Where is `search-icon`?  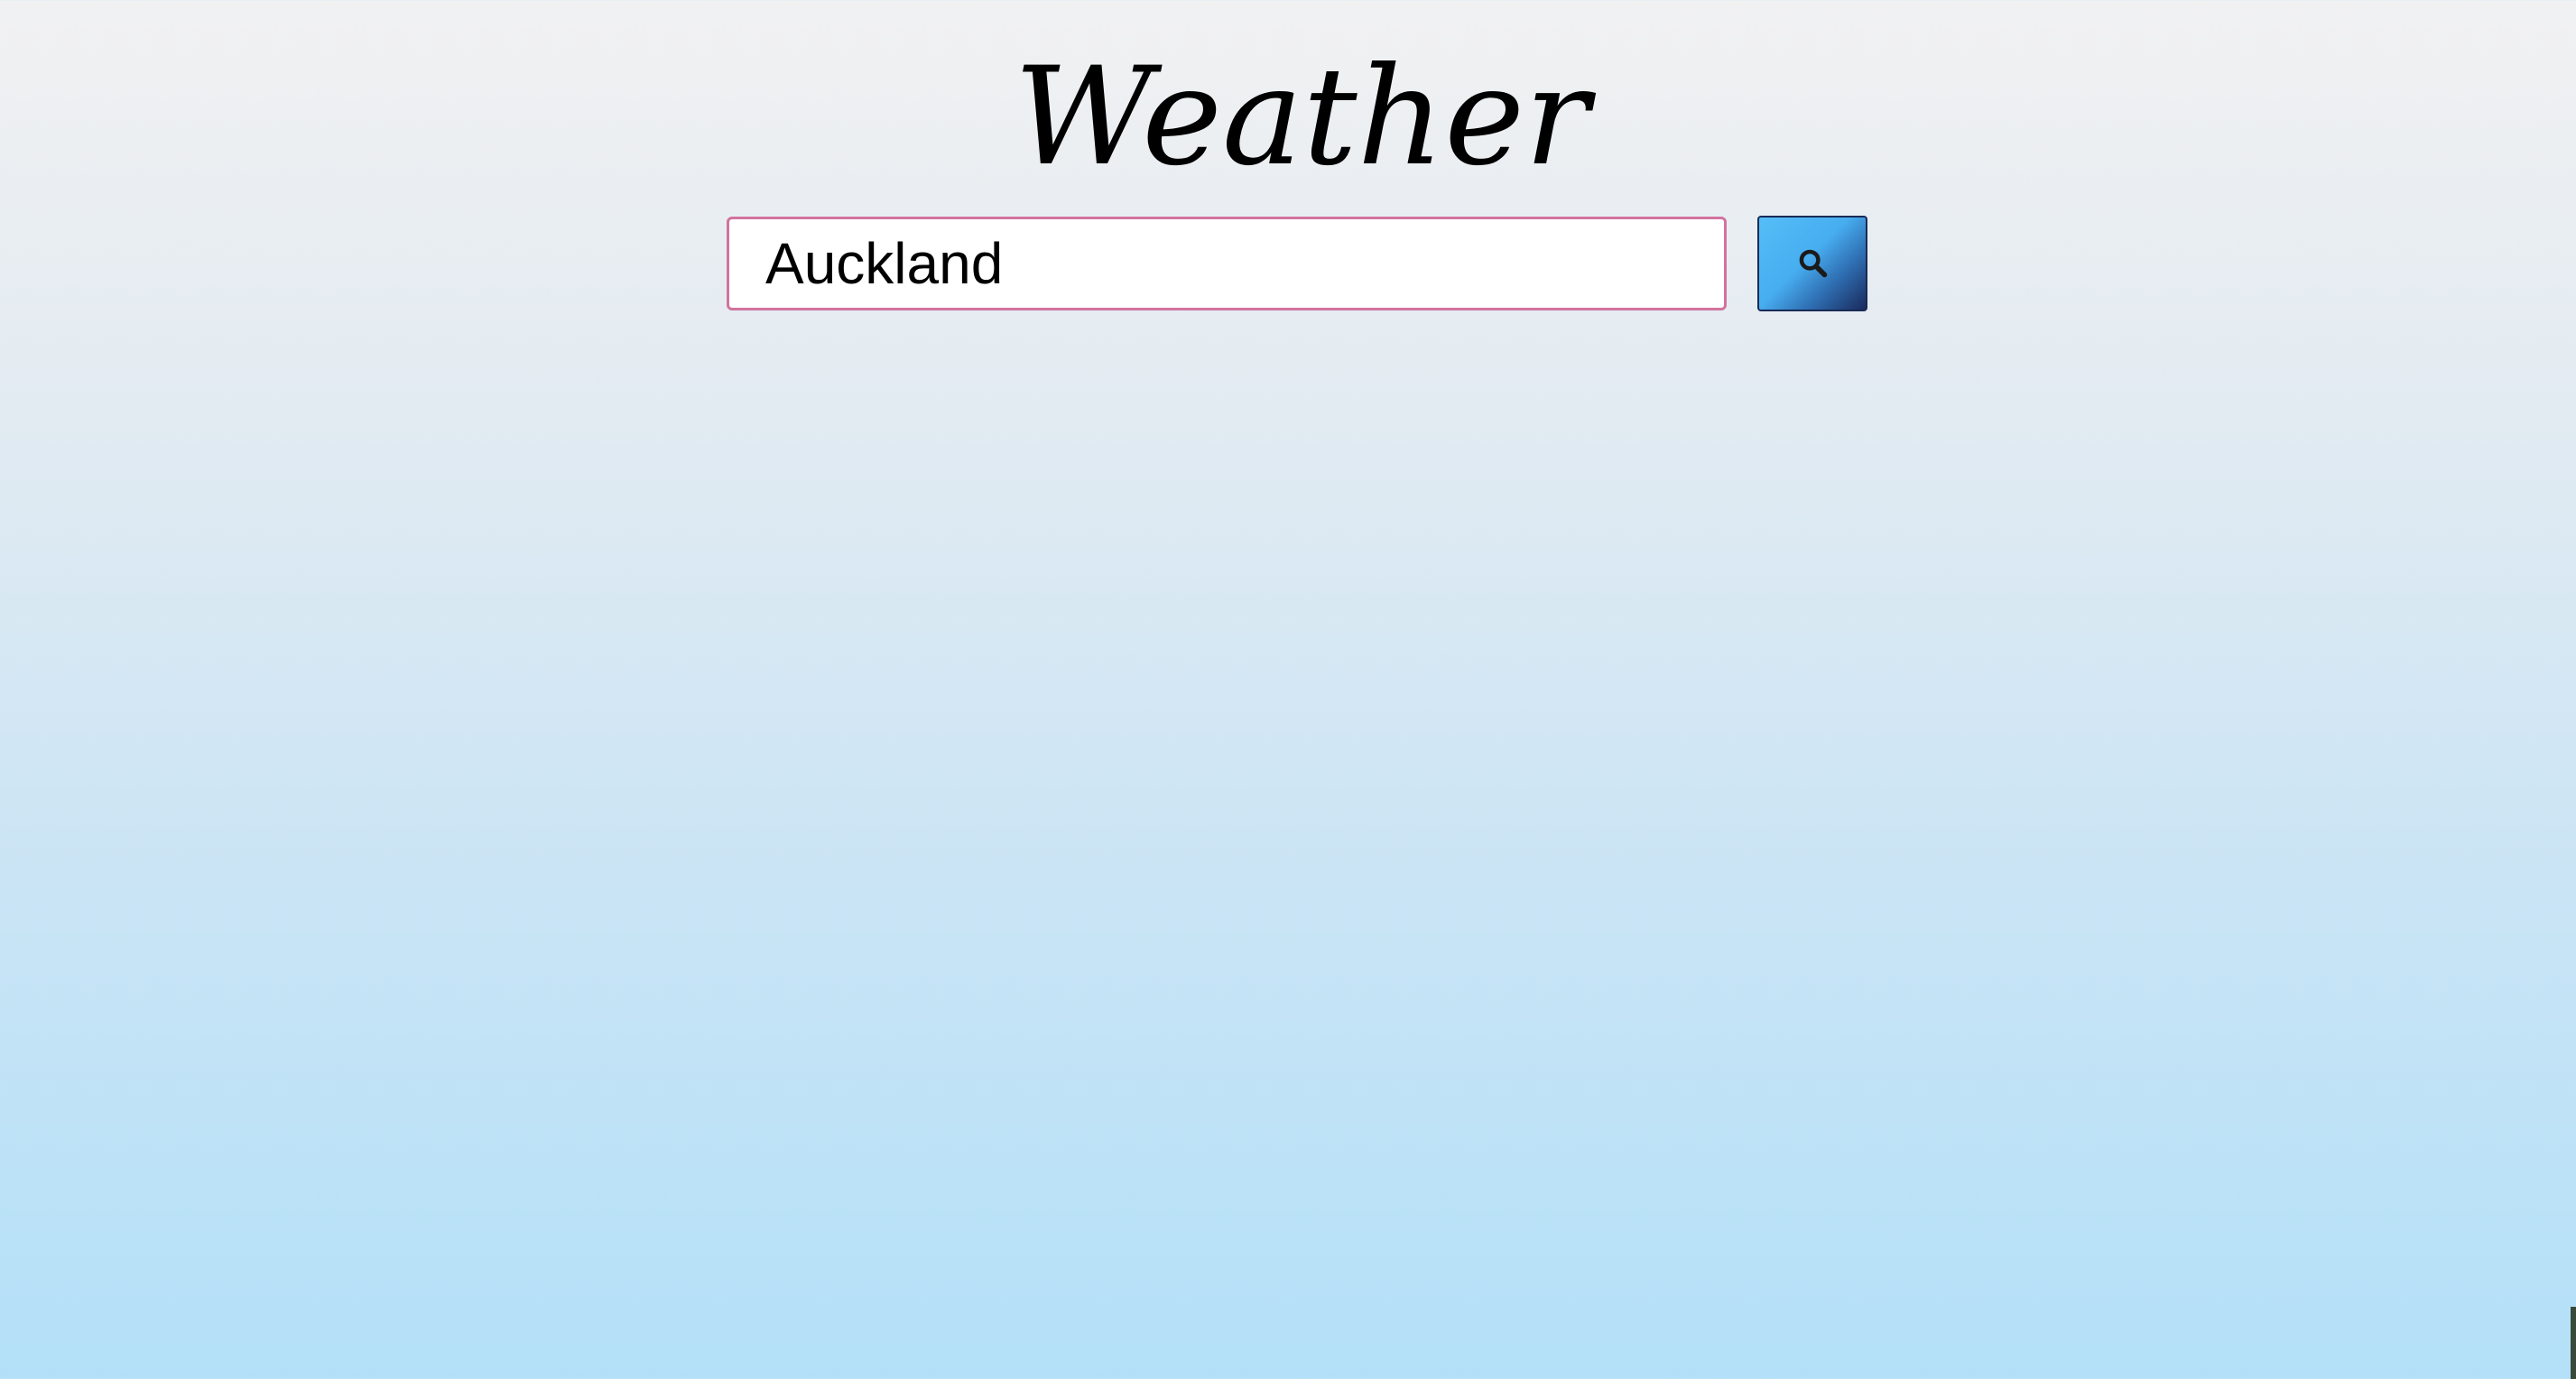 search-icon is located at coordinates (1812, 264).